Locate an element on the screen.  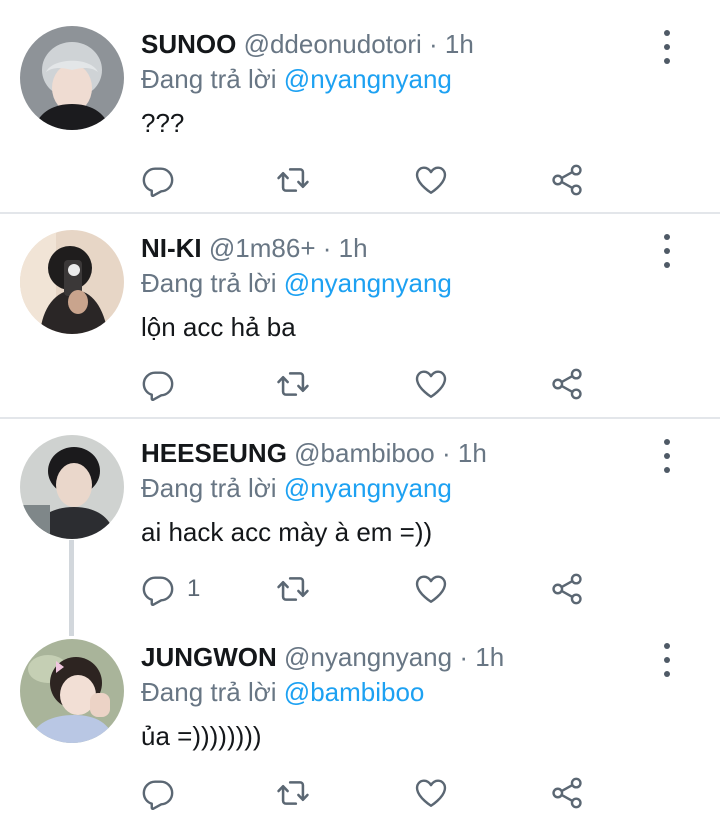
tweet-text: ??? is located at coordinates (163, 123).